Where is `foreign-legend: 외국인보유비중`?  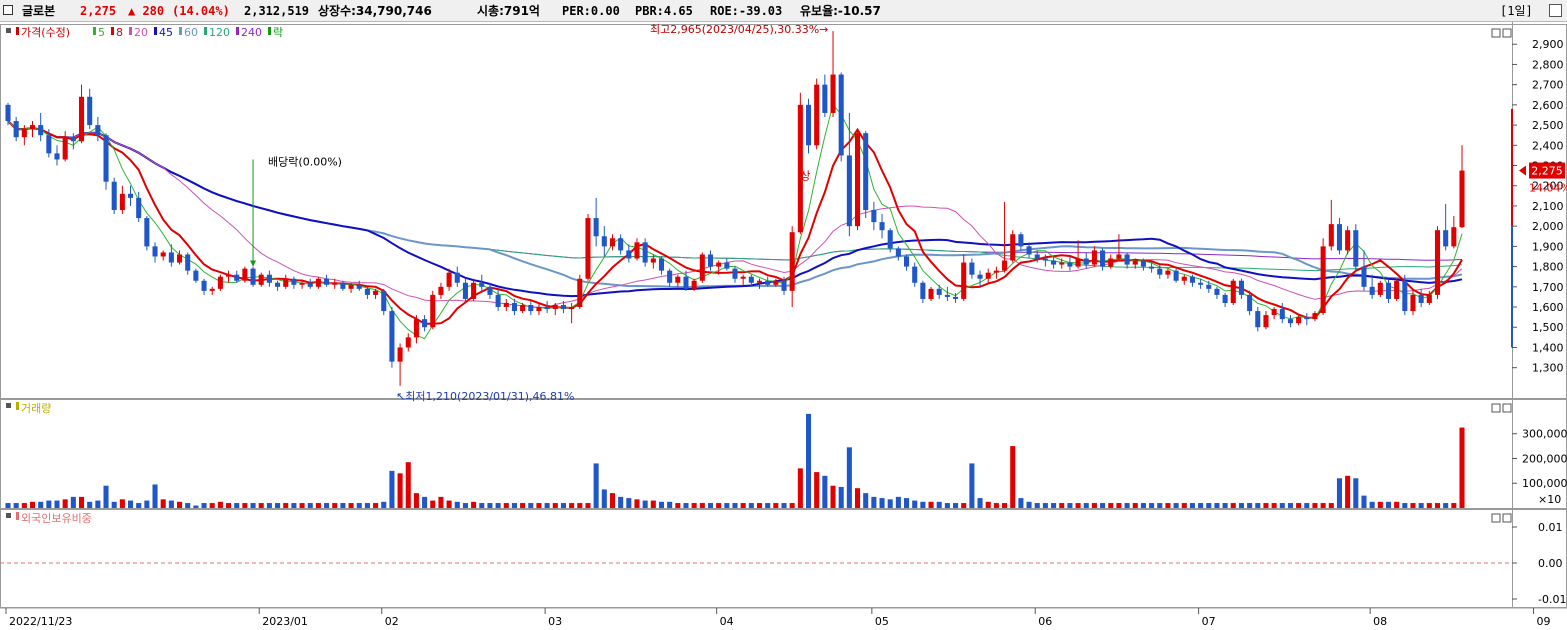 foreign-legend: 외국인보유비중 is located at coordinates (56, 518).